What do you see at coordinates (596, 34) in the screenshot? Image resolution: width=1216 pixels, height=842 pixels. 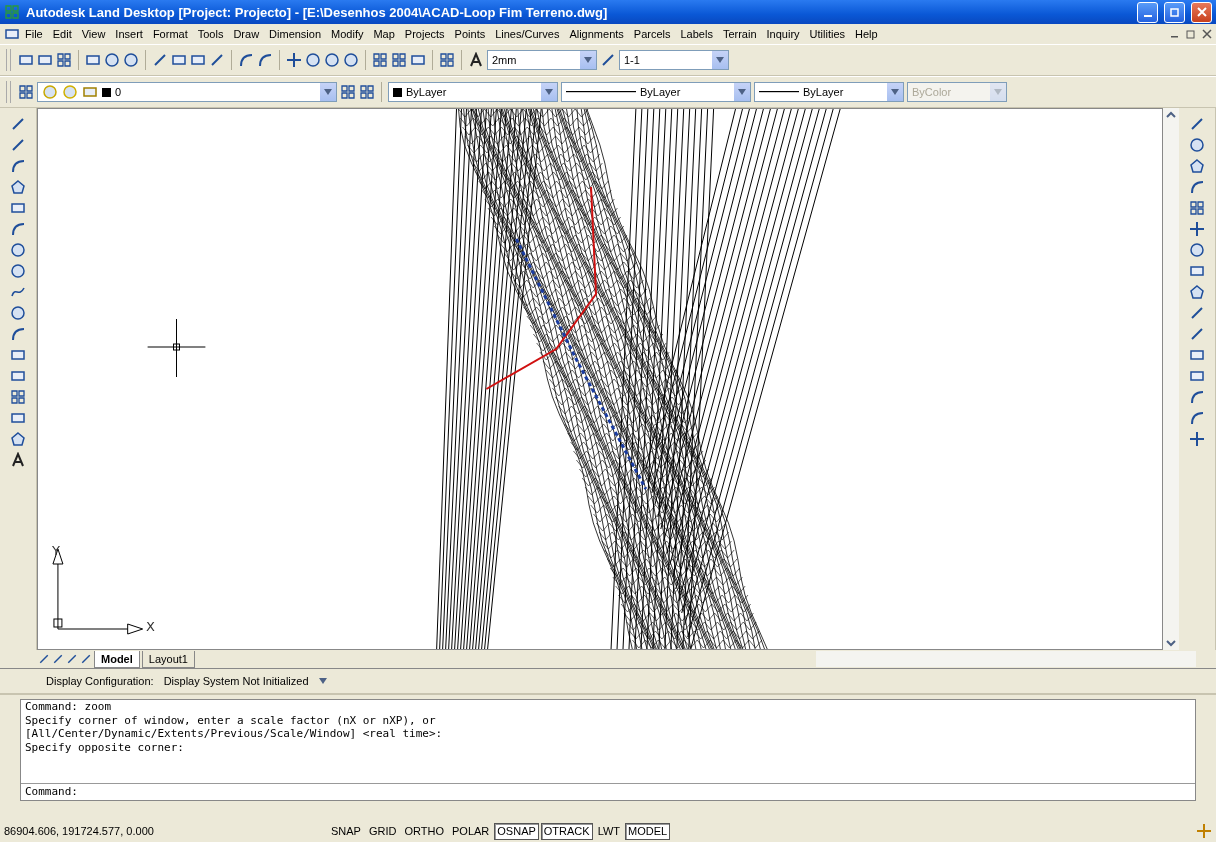 I see `menu-item: Alignments` at bounding box center [596, 34].